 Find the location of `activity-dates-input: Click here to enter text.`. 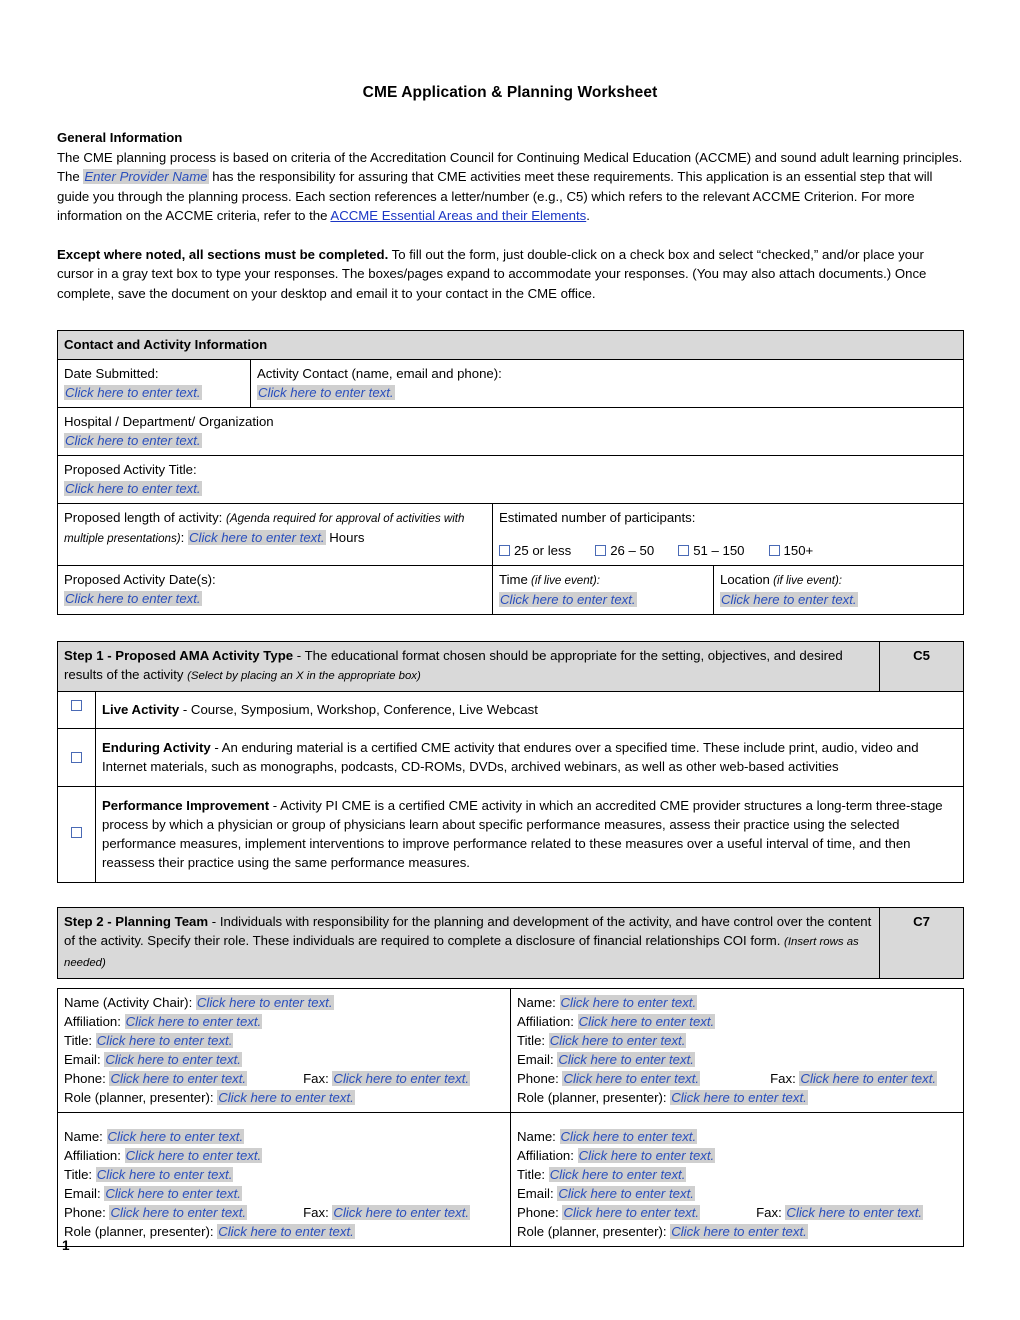

activity-dates-input: Click here to enter text. is located at coordinates (133, 598).